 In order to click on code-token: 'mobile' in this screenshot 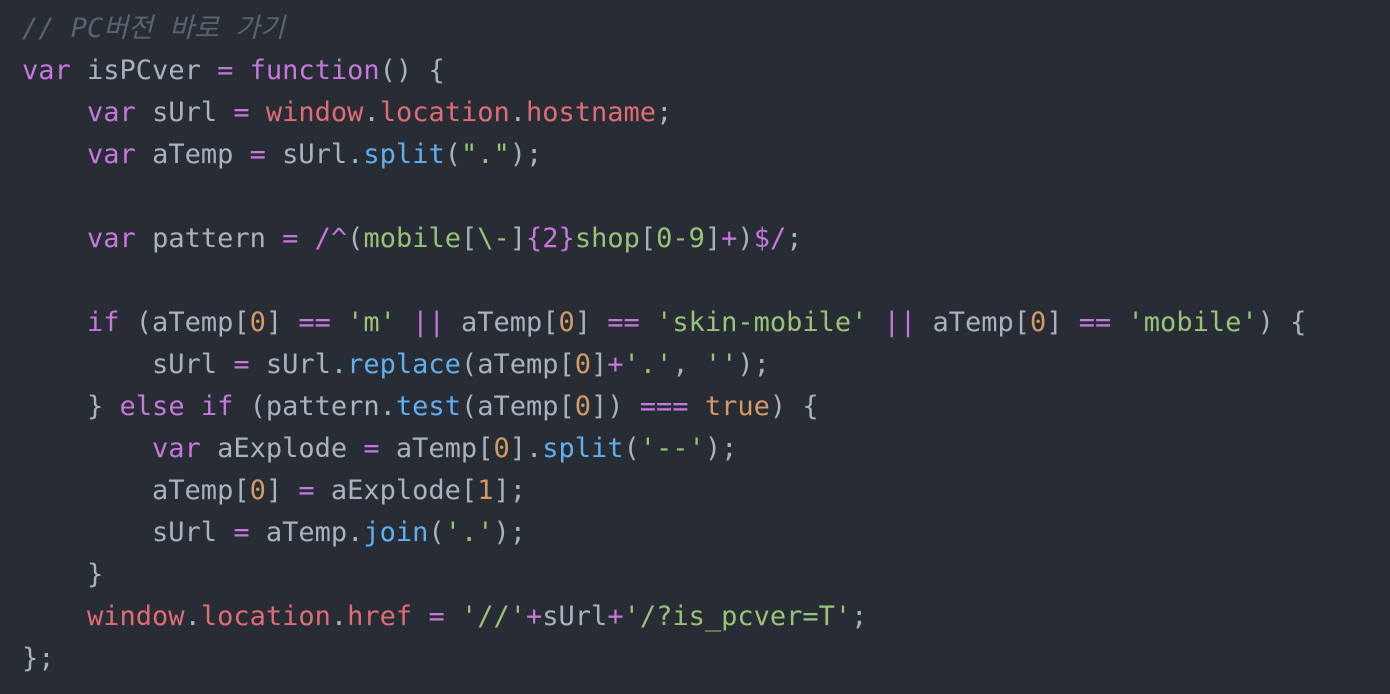, I will do `click(1192, 322)`.